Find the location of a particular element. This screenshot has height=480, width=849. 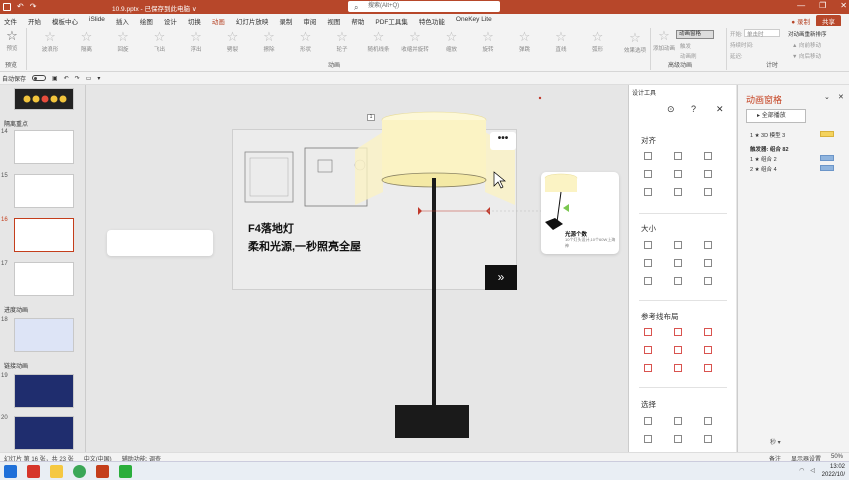

folder-icon is located at coordinates (56, 471).